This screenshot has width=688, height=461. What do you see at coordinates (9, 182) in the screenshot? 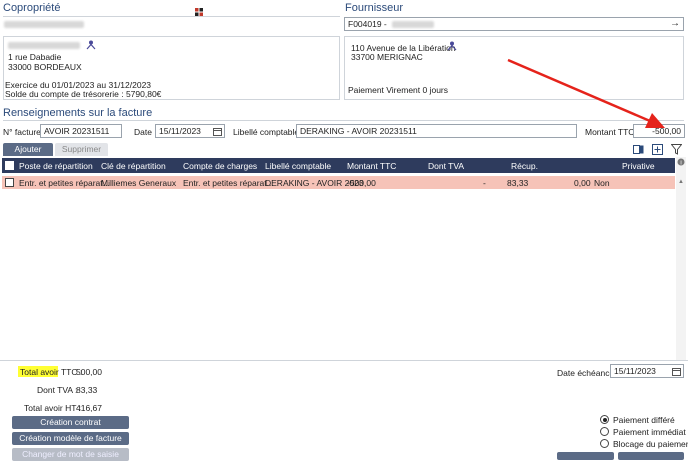
I see `row-checkbox` at bounding box center [9, 182].